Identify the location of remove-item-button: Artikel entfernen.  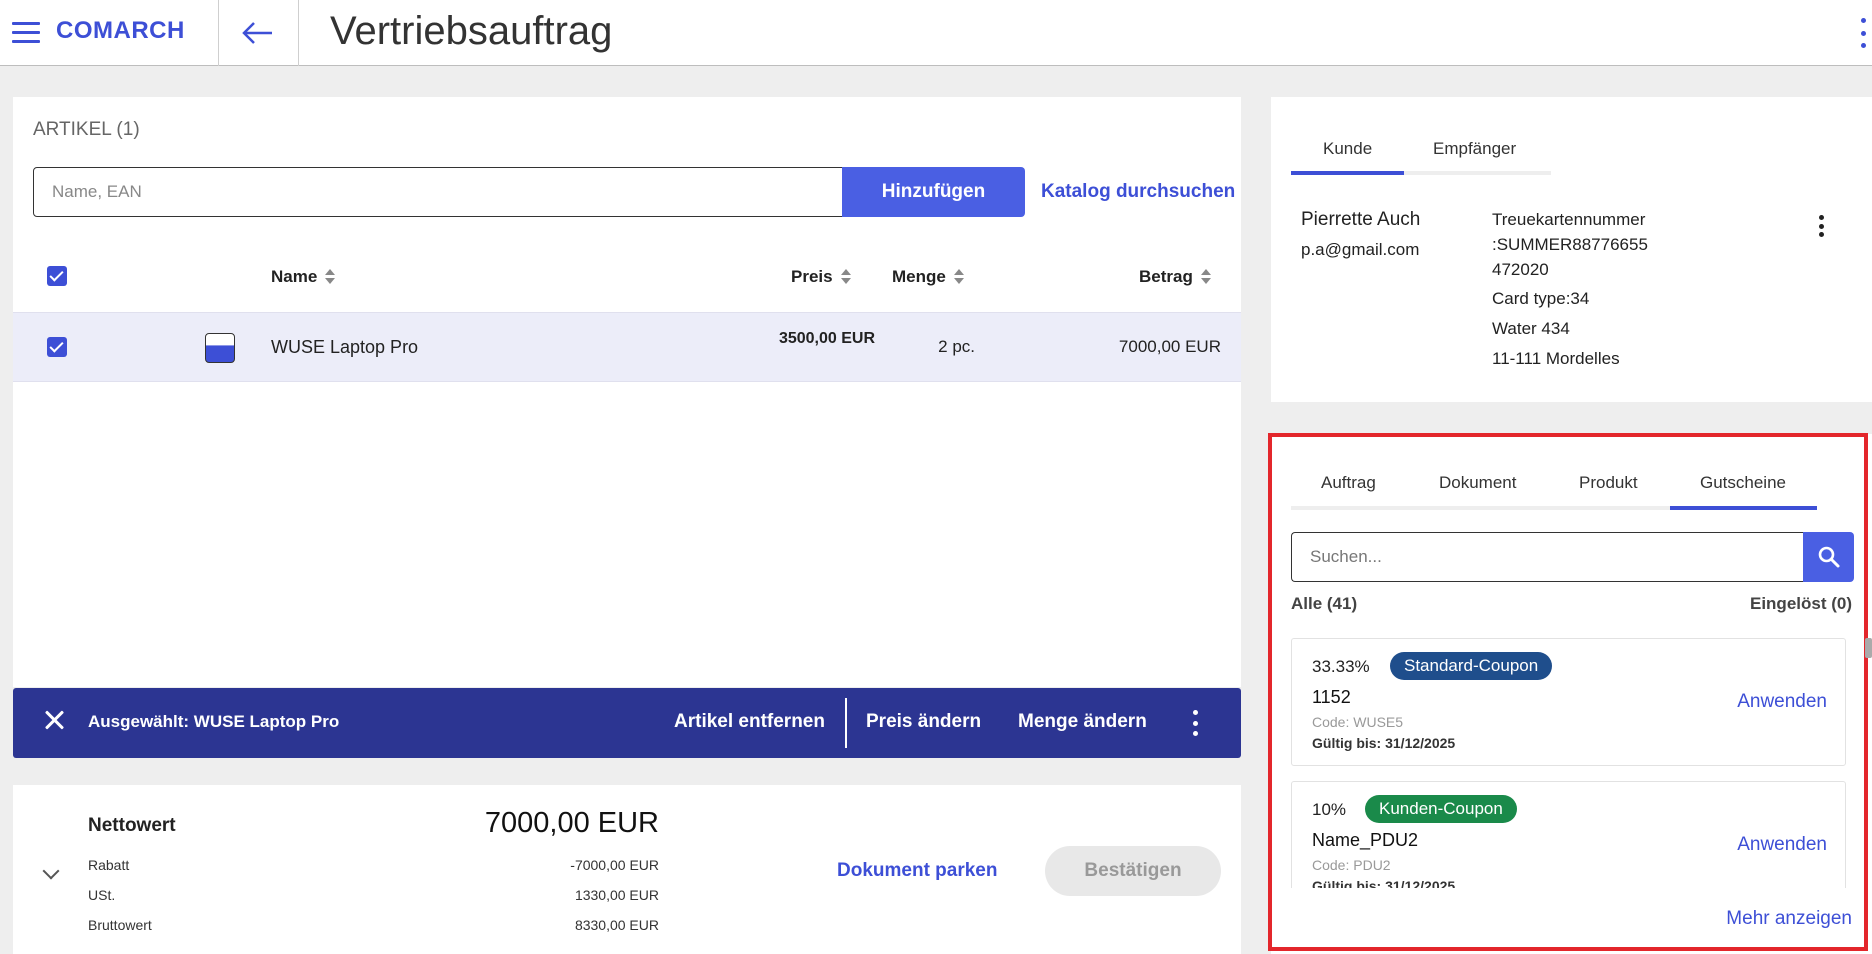
(749, 722).